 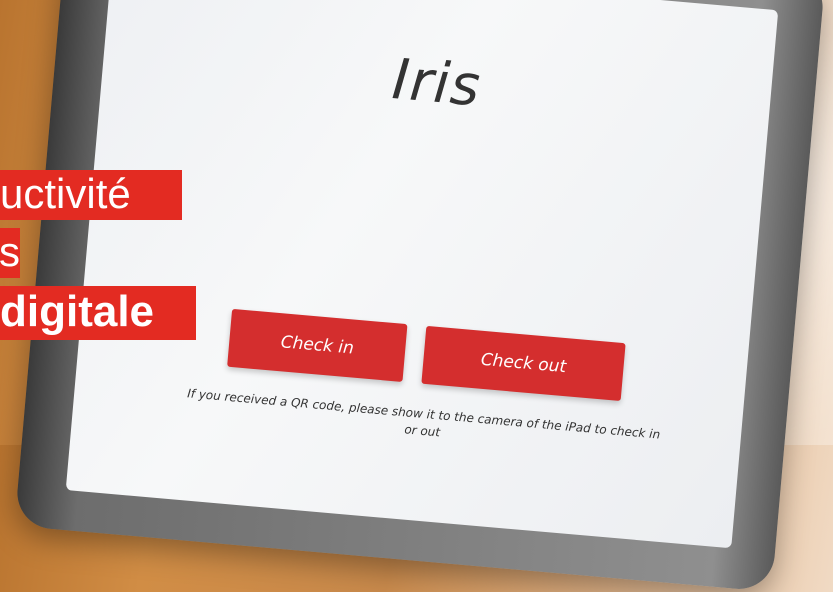 What do you see at coordinates (91, 195) in the screenshot?
I see `headline-line-1: uctivité` at bounding box center [91, 195].